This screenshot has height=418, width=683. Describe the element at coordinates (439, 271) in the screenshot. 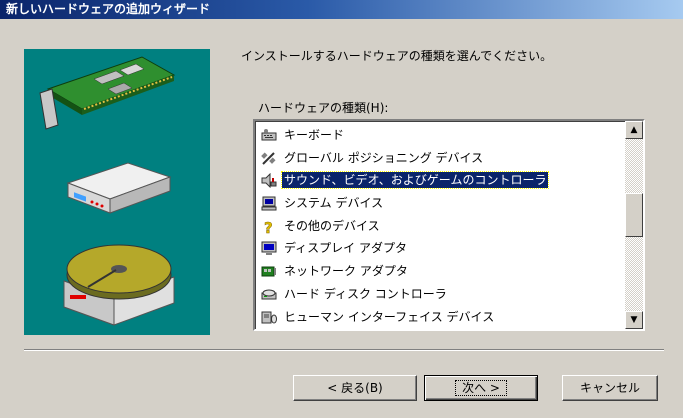

I see `list-item: ネットワーク アダプタ` at that location.